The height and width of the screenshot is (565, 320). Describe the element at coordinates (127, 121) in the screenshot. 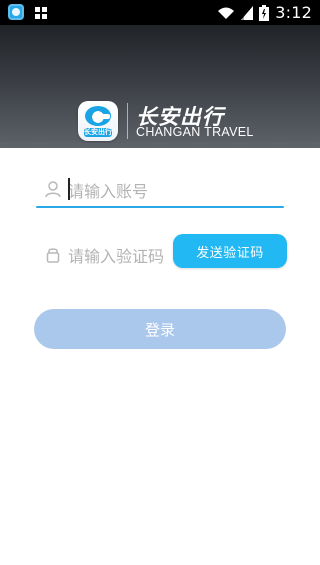

I see `brand-divider` at that location.